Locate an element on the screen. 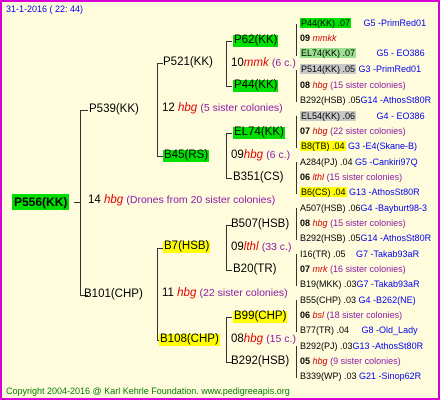  gen1-number: 12 is located at coordinates (168, 108).